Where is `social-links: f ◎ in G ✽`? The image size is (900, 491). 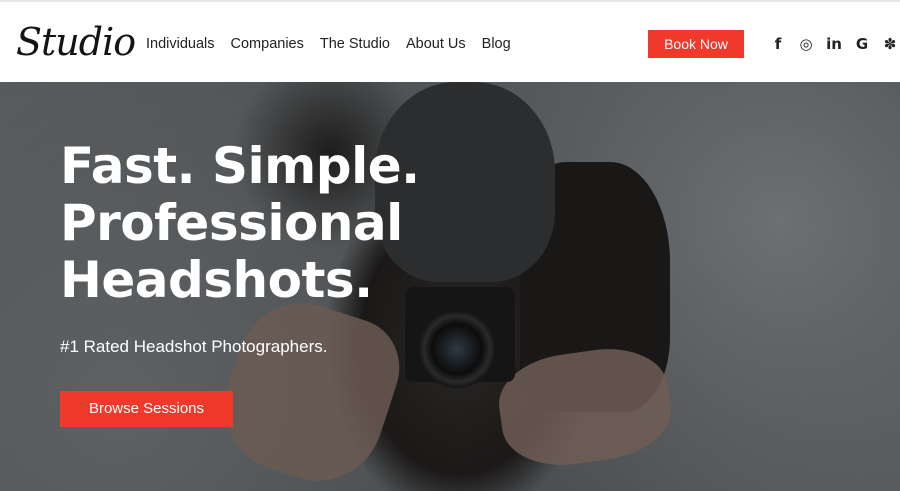
social-links: f ◎ in G ✽ is located at coordinates (832, 44).